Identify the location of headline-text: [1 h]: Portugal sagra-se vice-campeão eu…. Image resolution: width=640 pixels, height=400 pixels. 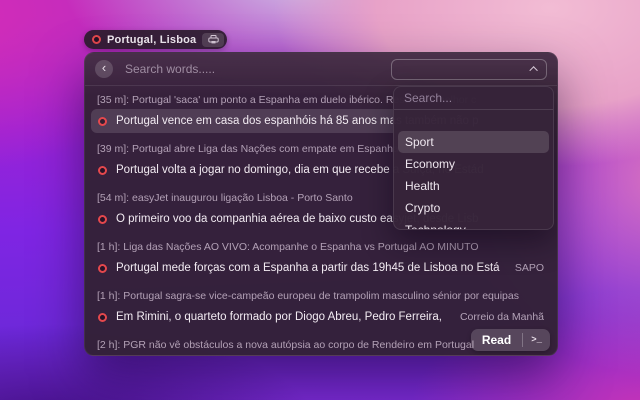
(308, 296).